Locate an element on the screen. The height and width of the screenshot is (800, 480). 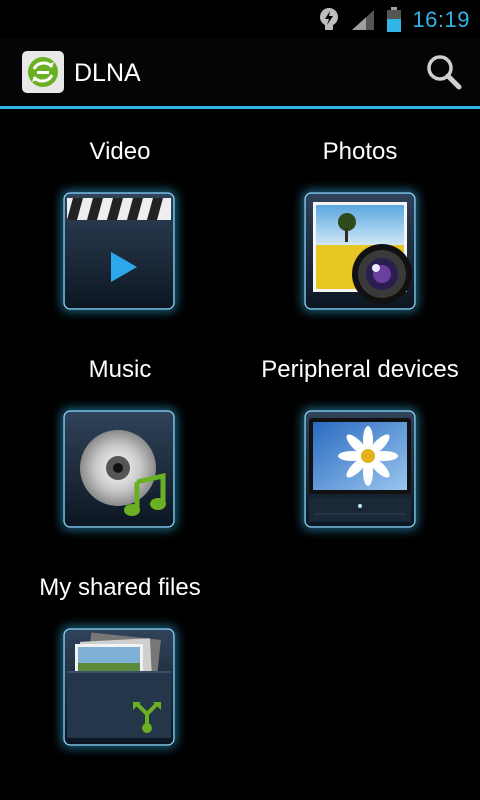
grid-item-label: Music is located at coordinates (120, 369).